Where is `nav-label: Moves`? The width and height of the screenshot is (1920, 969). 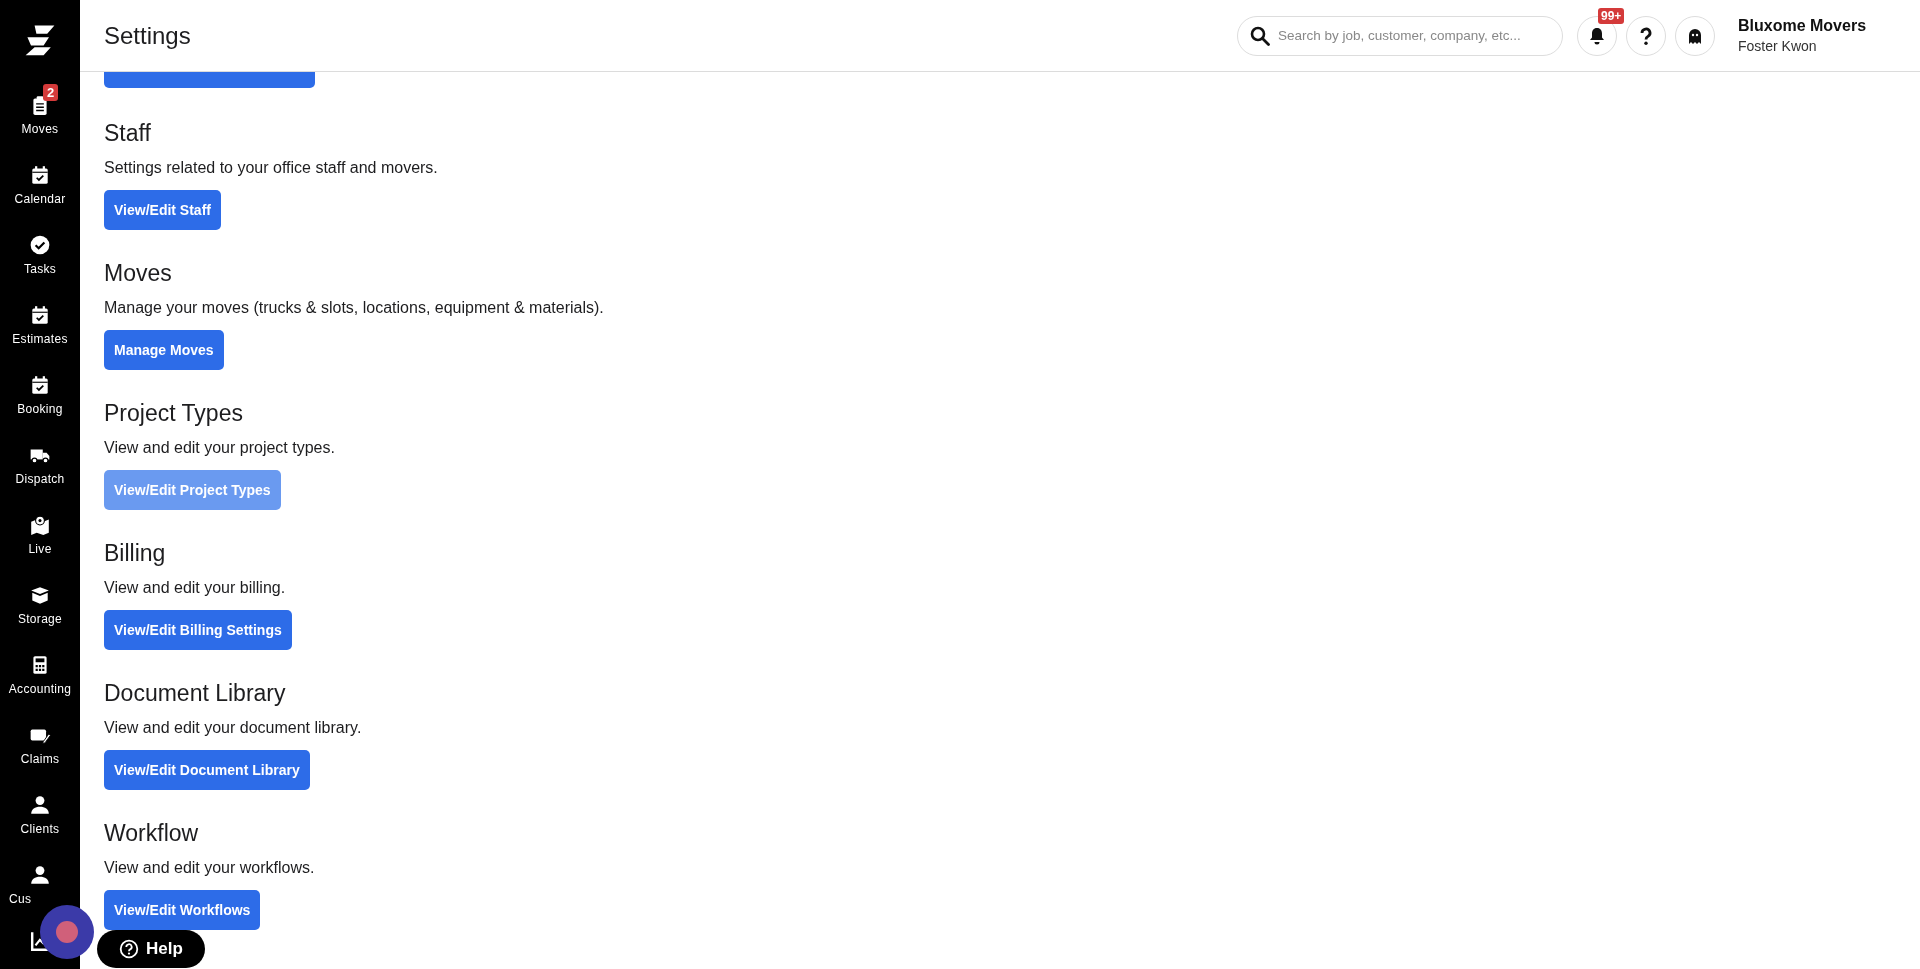
nav-label: Moves is located at coordinates (40, 129).